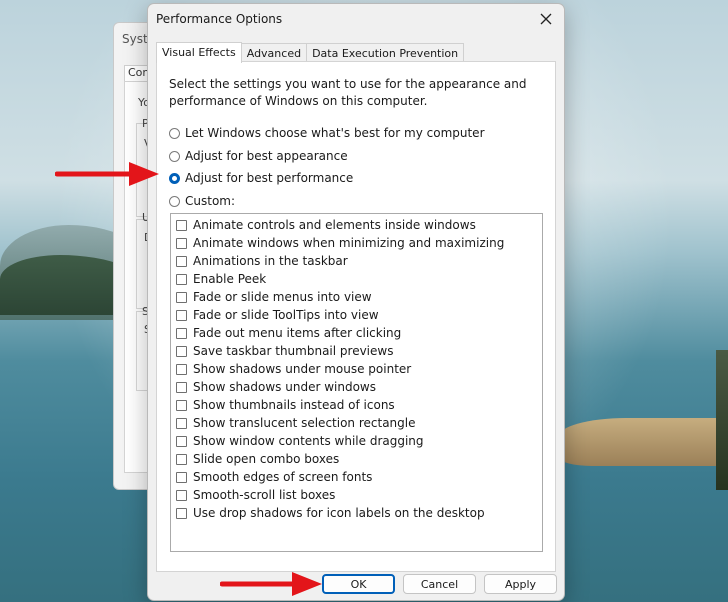 The image size is (728, 602). Describe the element at coordinates (294, 405) in the screenshot. I see `checkbox-label: Show thumbnails instead of icons` at that location.